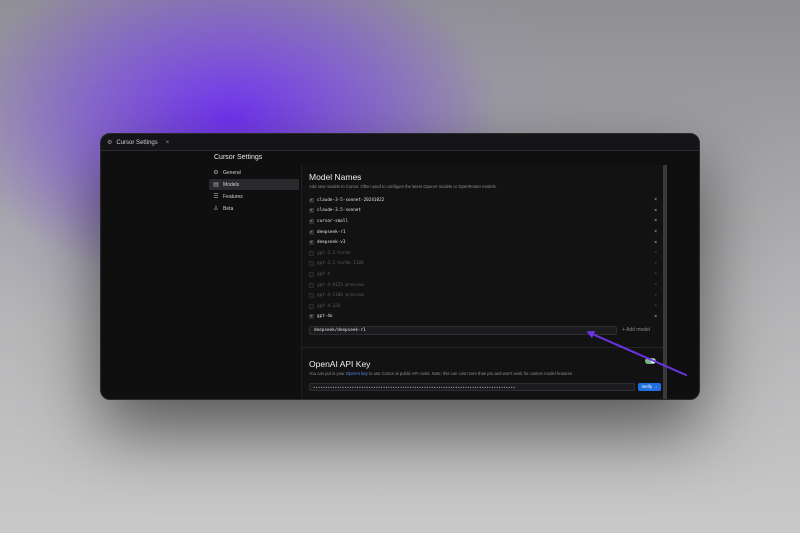 Image resolution: width=800 pixels, height=533 pixels. Describe the element at coordinates (400, 142) in the screenshot. I see `tab-bar: ⚙ Cursor Settings ×` at that location.